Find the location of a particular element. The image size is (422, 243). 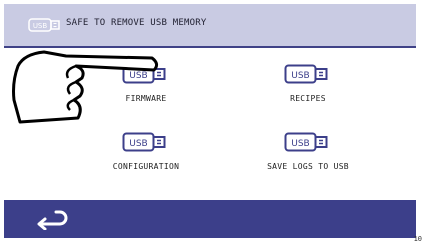

pointing-hand-icon is located at coordinates (85, 87).